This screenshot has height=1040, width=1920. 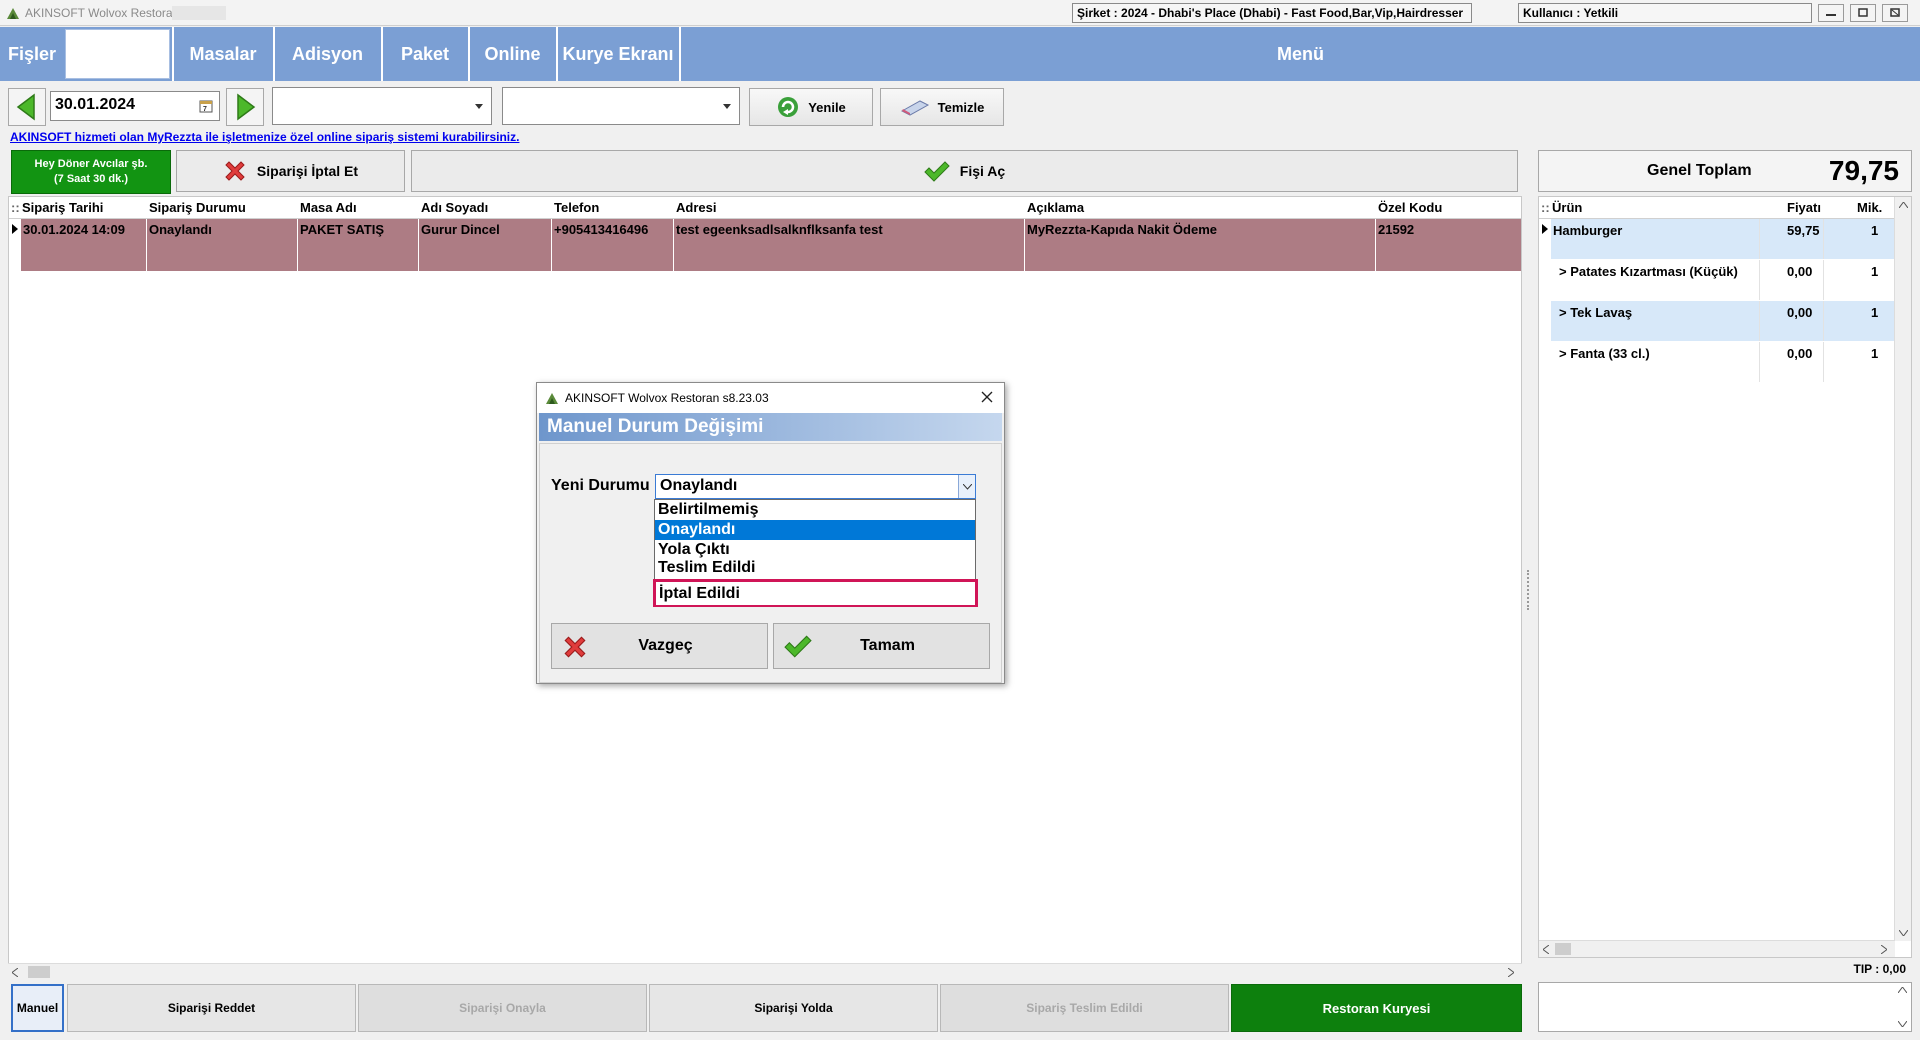 What do you see at coordinates (1055, 207) in the screenshot?
I see `column-header: Açıklama` at bounding box center [1055, 207].